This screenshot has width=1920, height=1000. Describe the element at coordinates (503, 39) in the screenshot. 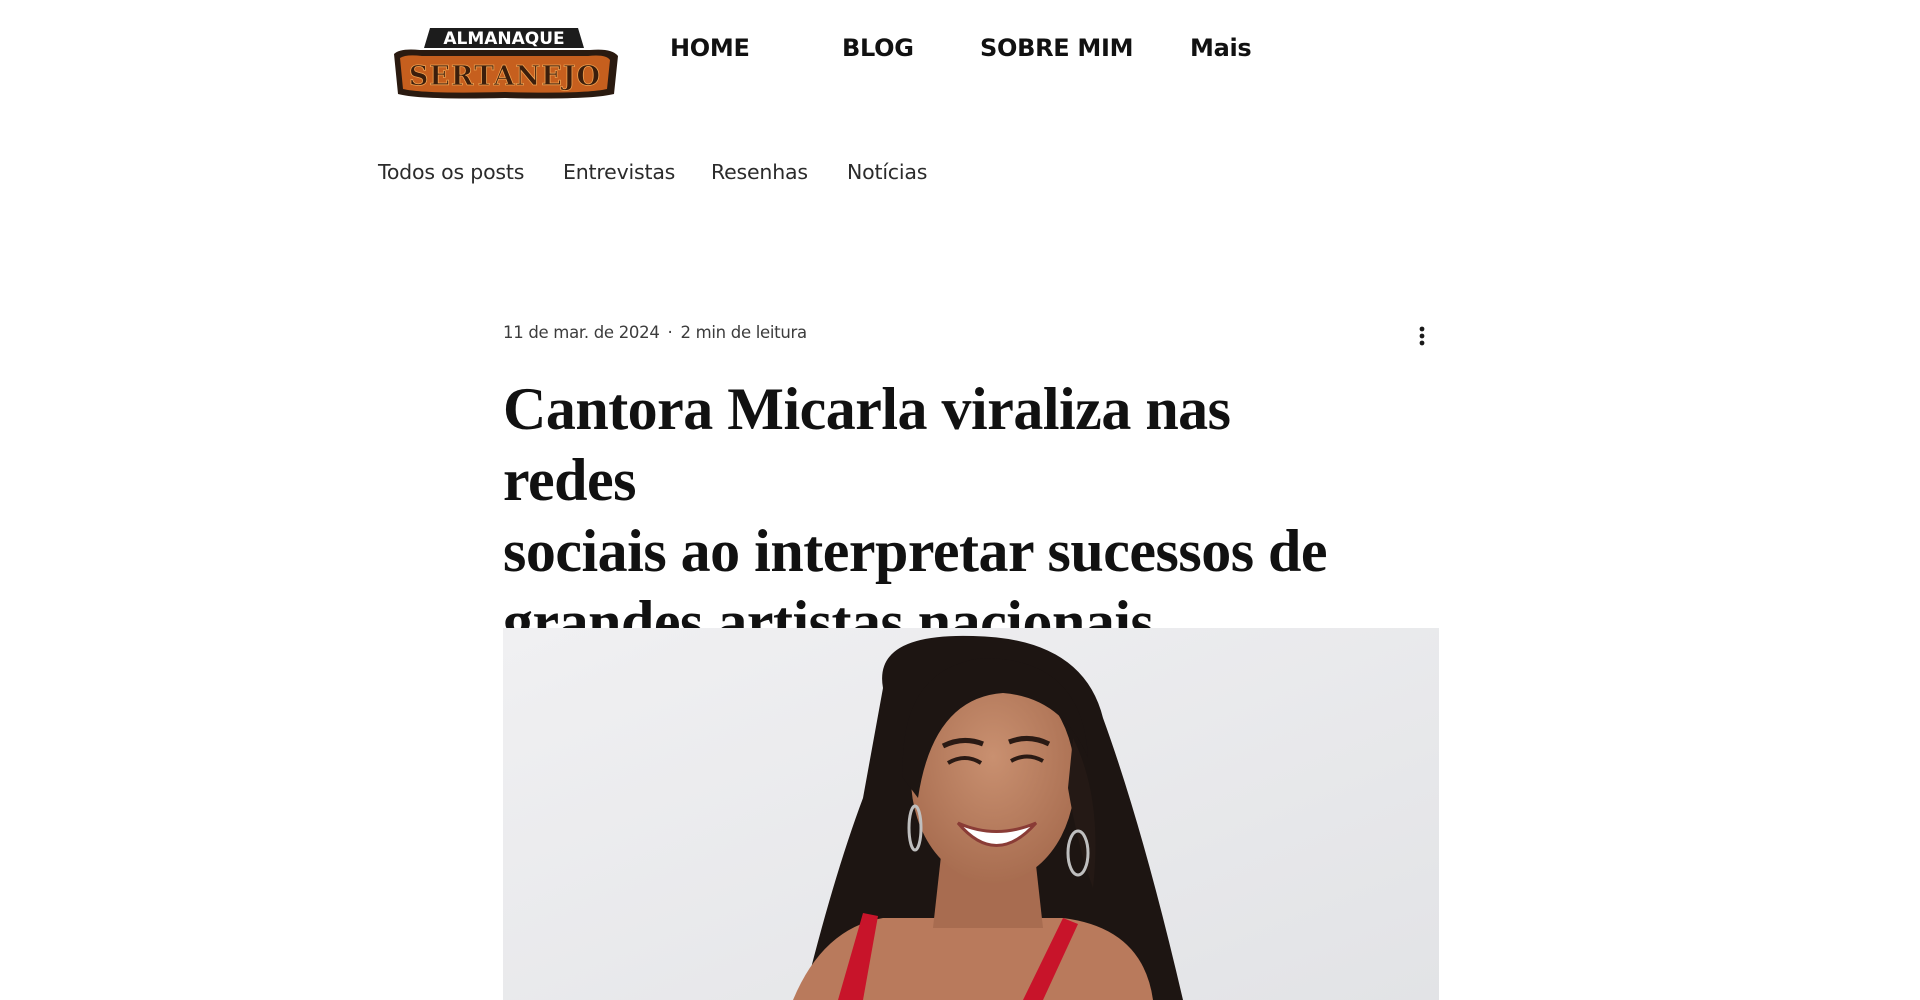

I see `logo-line1: ALMANAQUE` at that location.